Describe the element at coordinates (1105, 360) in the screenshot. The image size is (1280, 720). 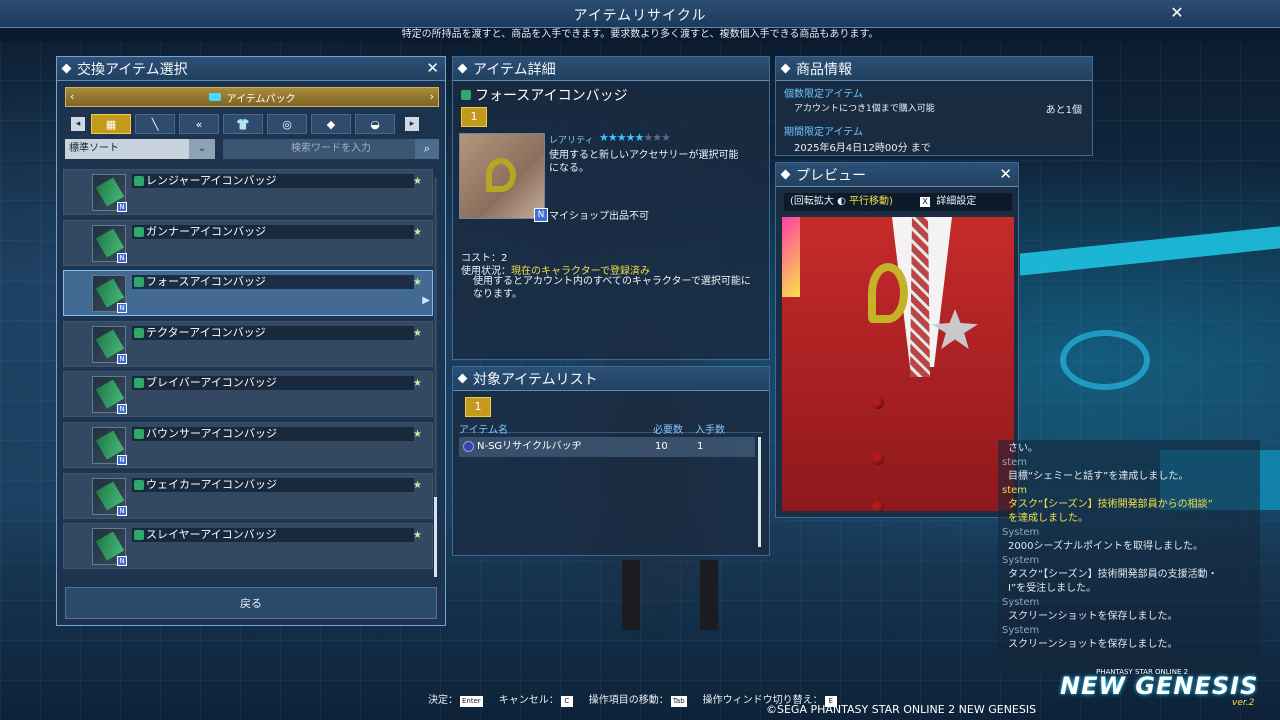
I see `background-ring` at that location.